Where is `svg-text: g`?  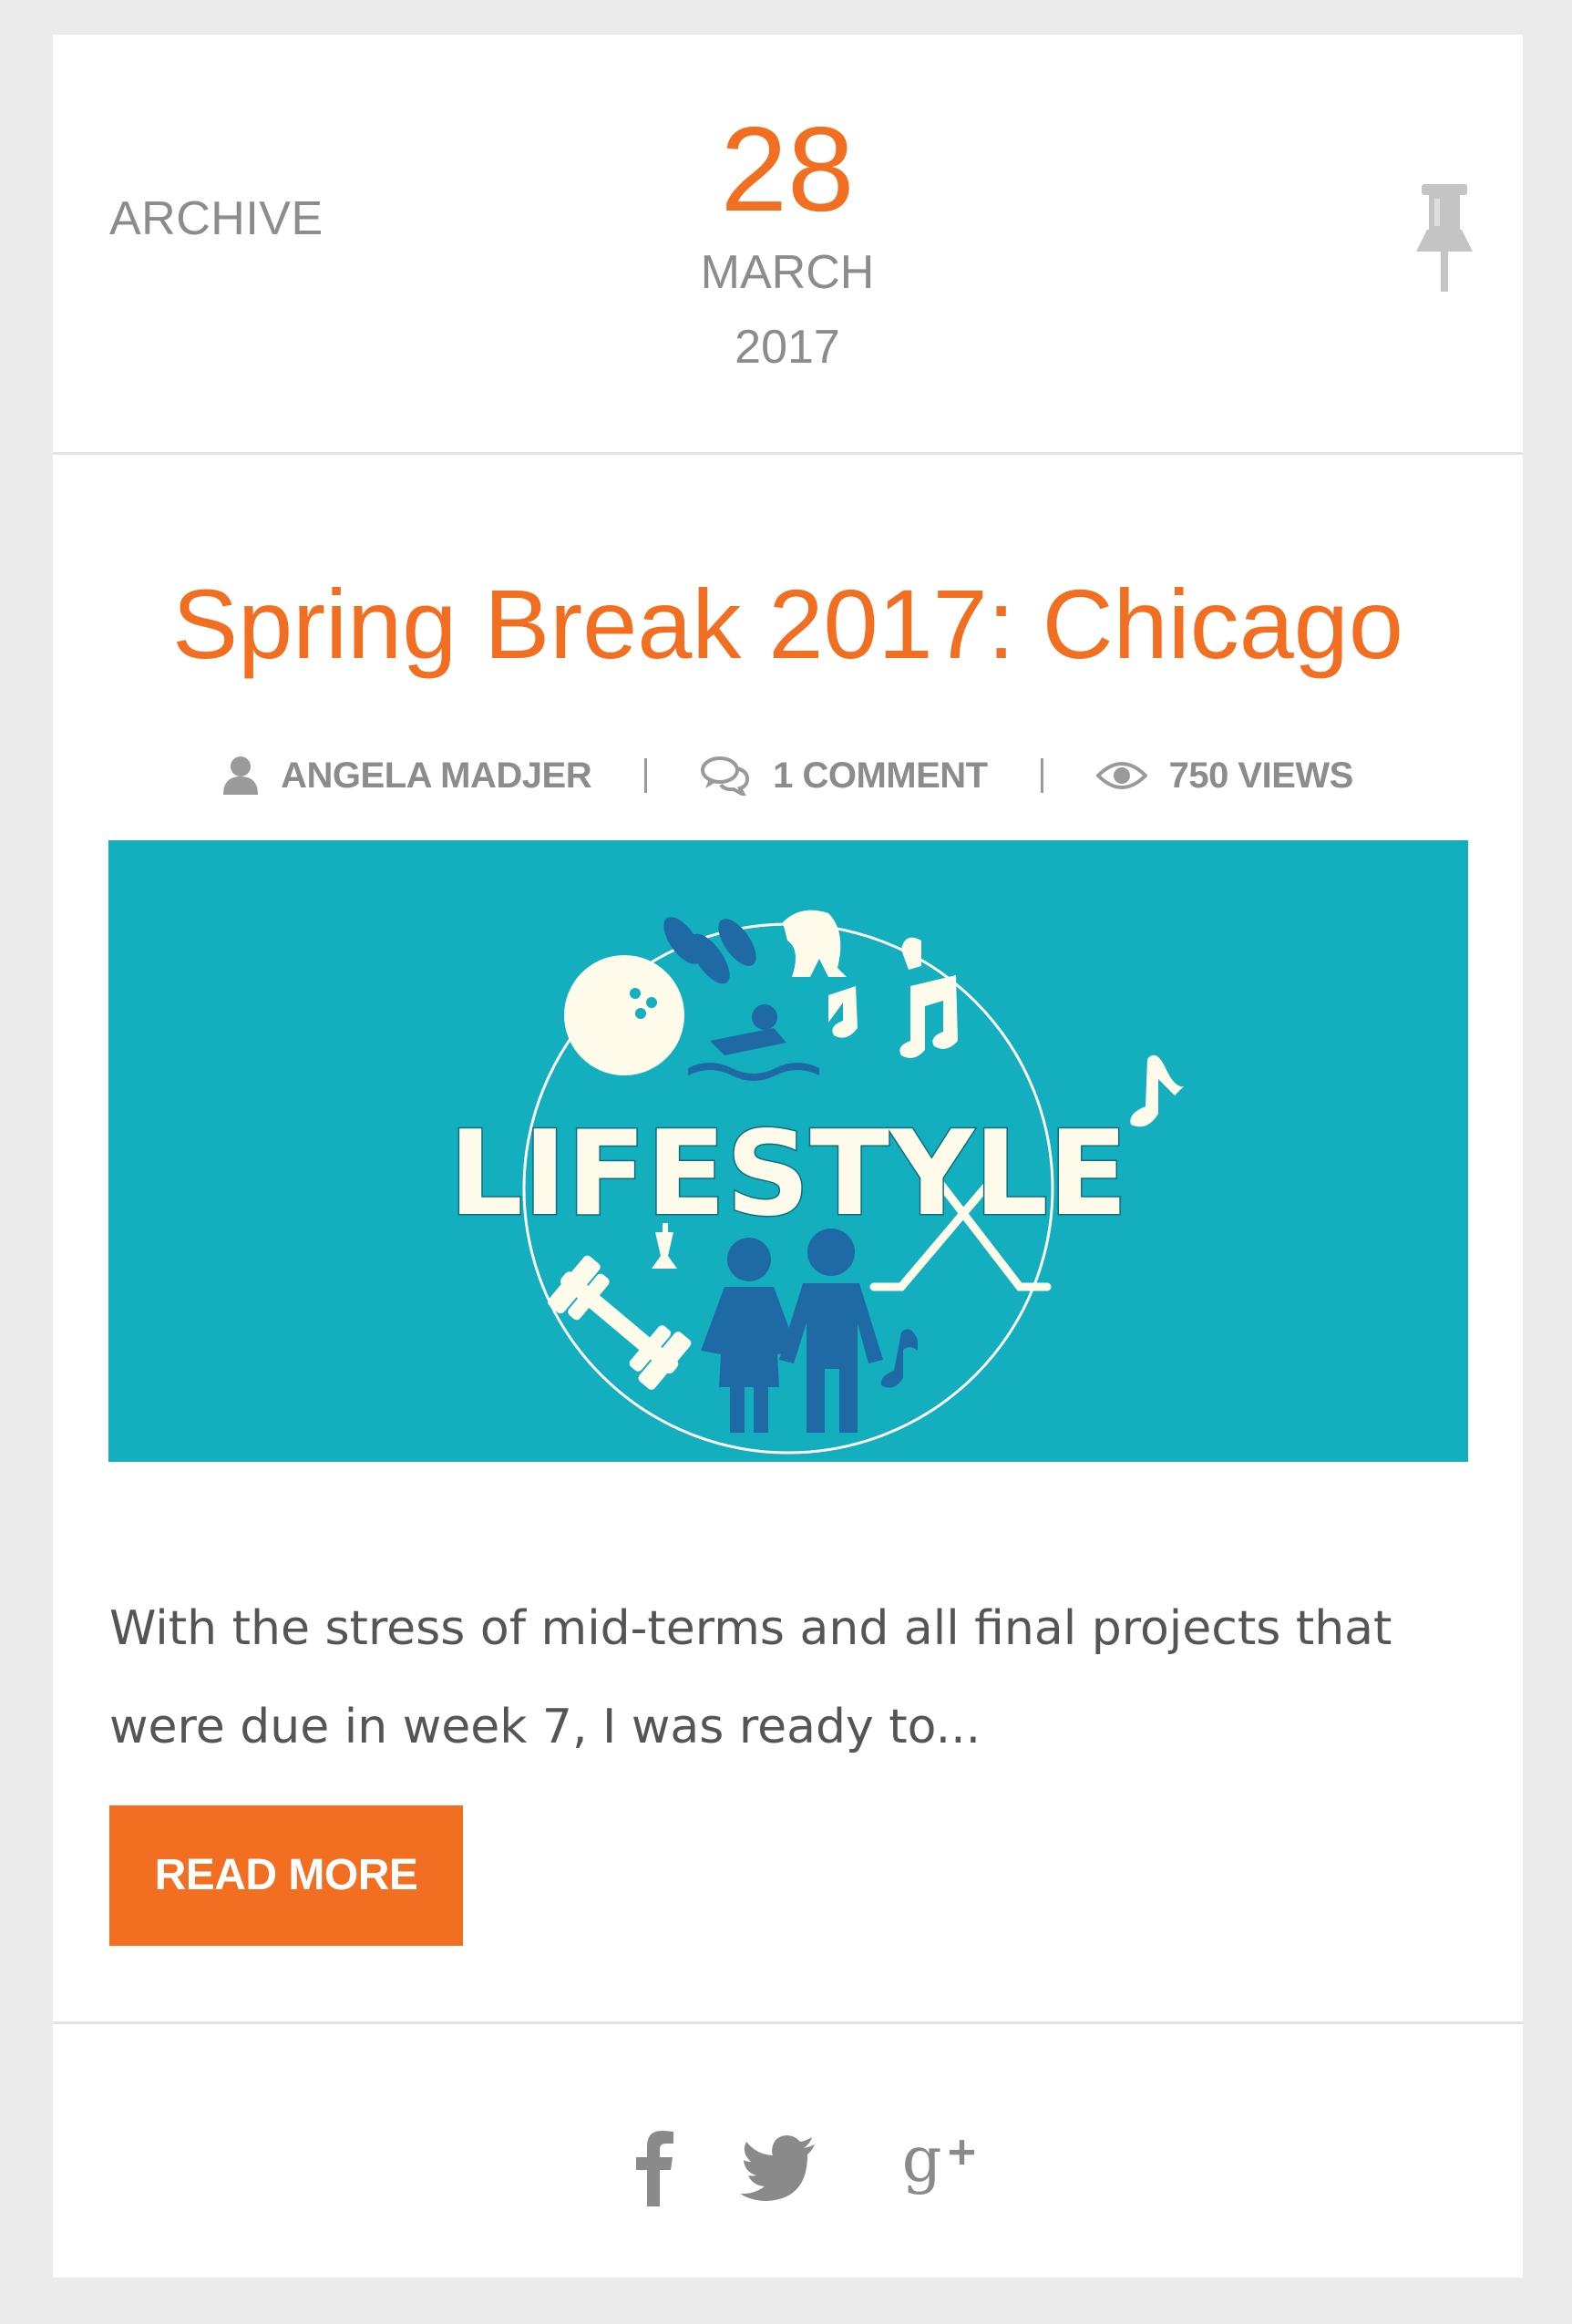
svg-text: g is located at coordinates (922, 2160).